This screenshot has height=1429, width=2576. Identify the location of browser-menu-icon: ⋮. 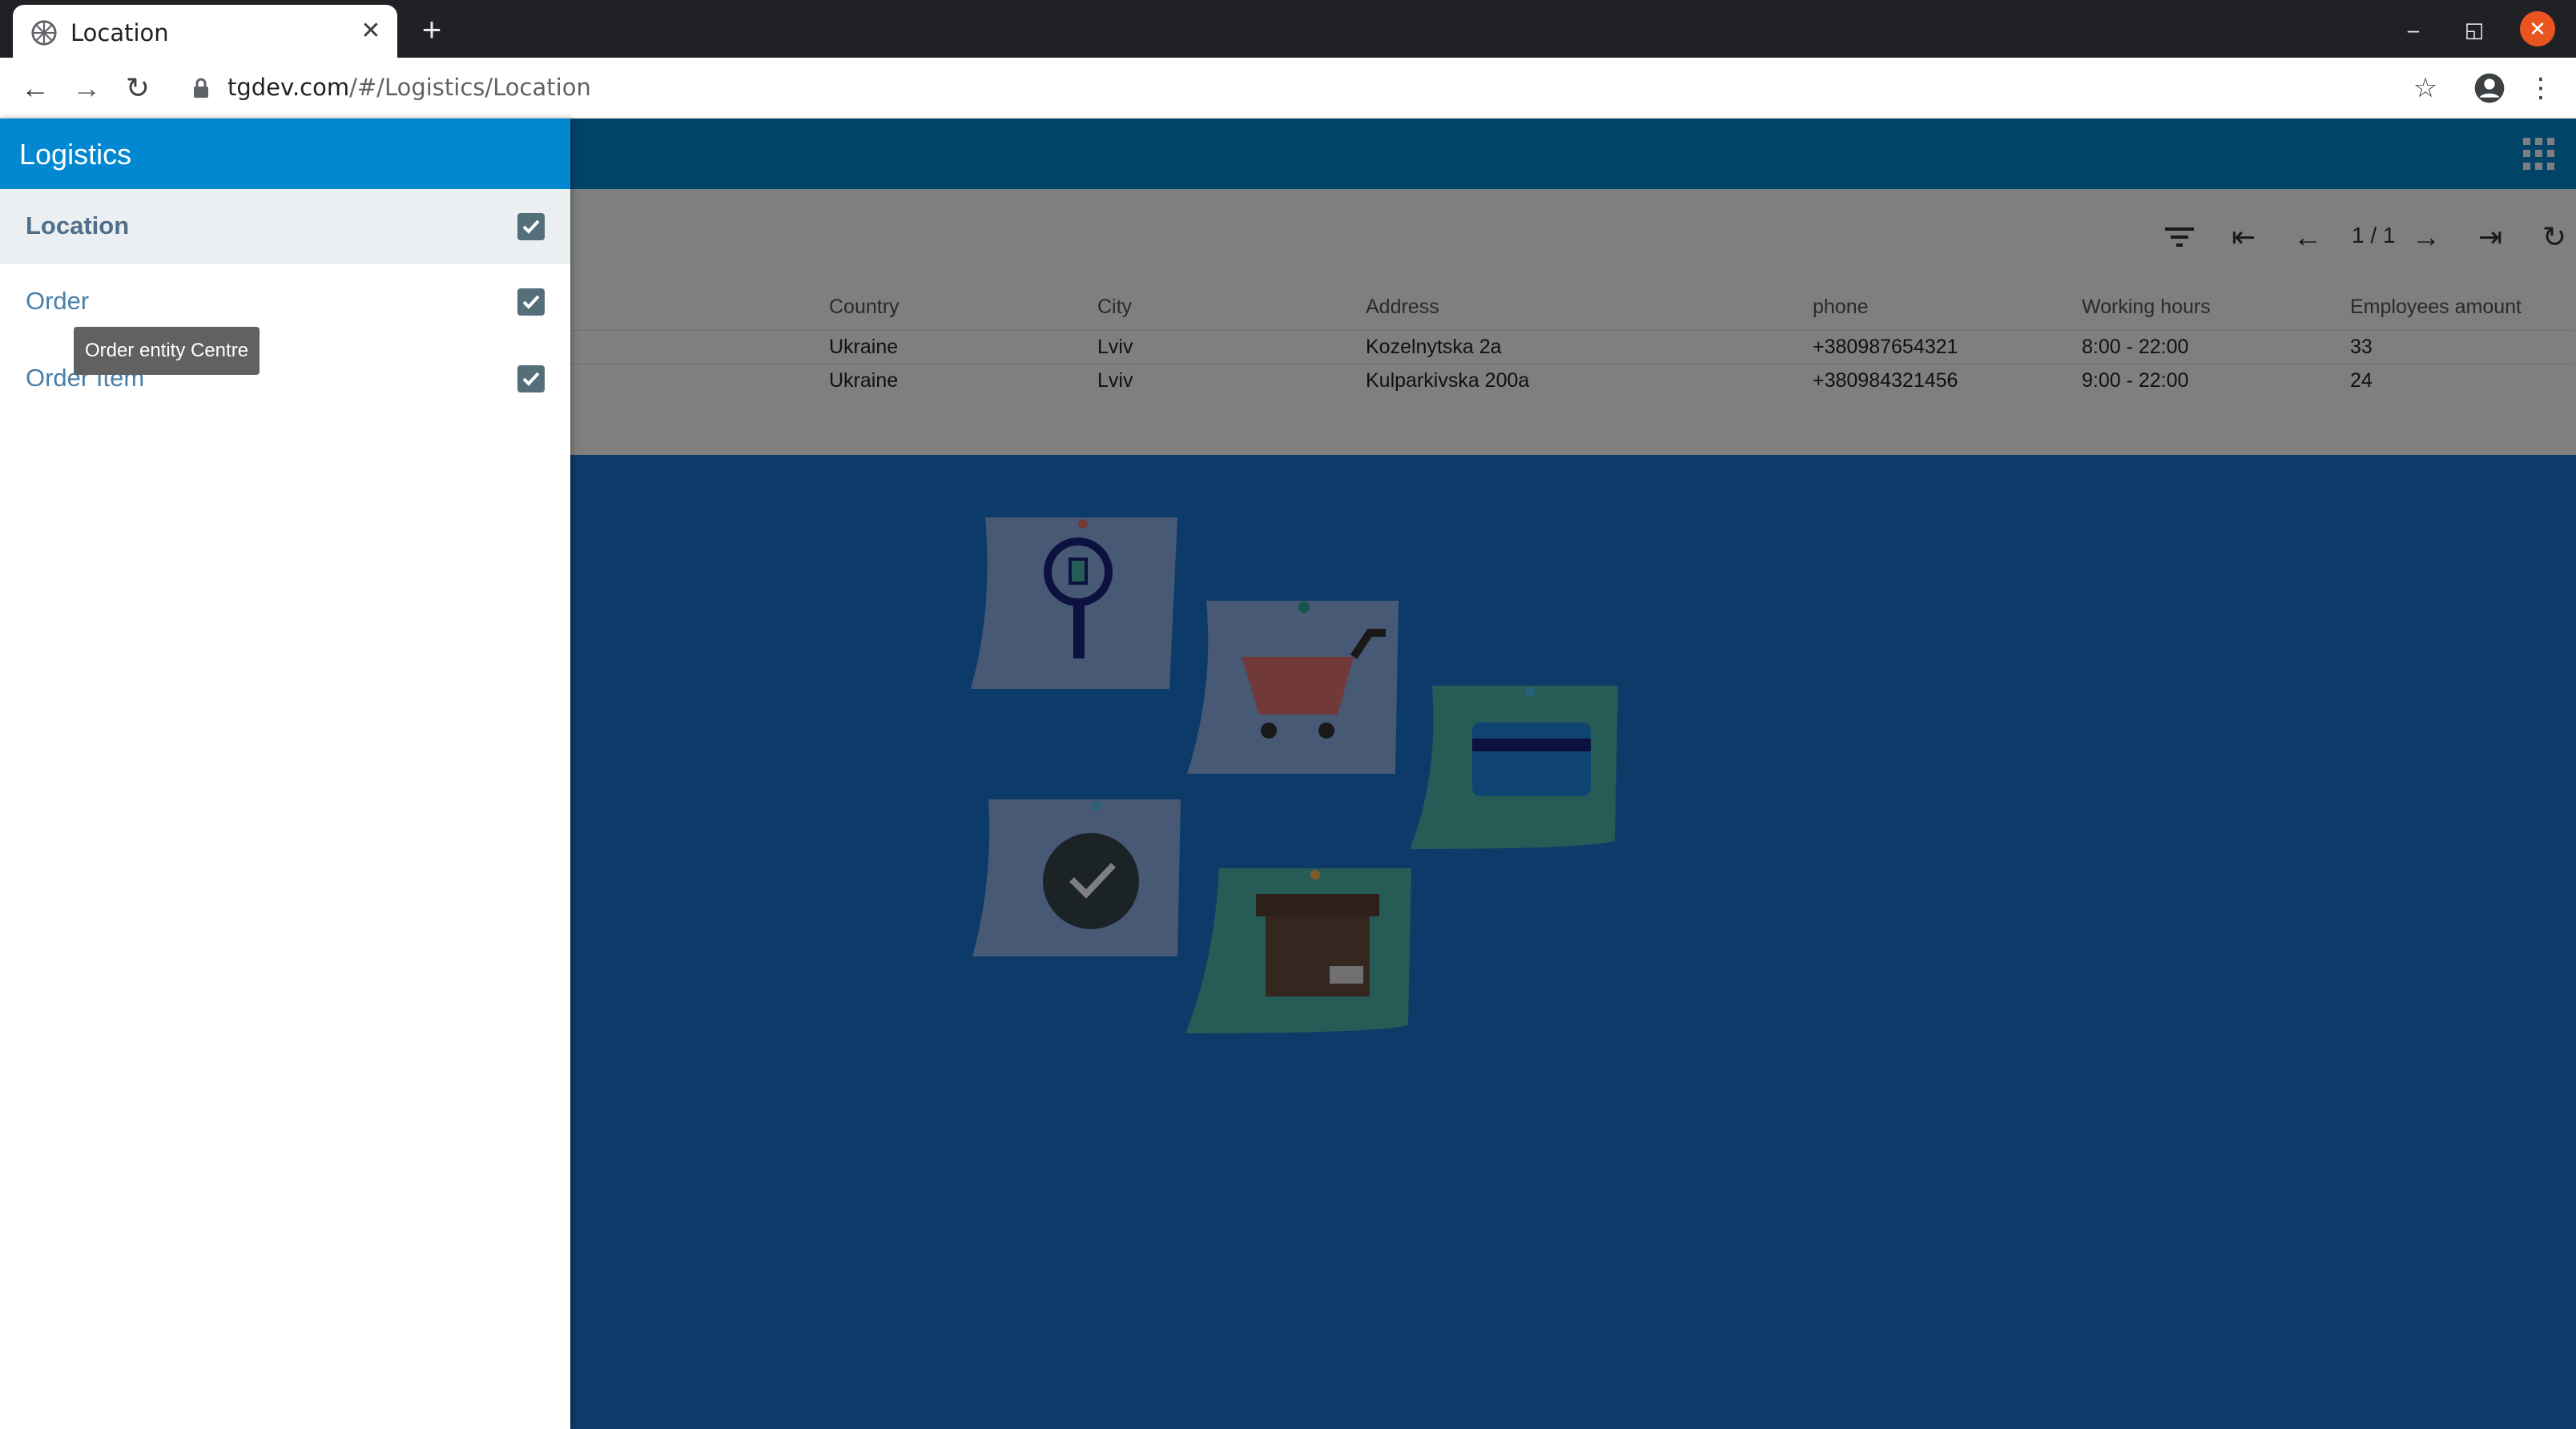
(2540, 88).